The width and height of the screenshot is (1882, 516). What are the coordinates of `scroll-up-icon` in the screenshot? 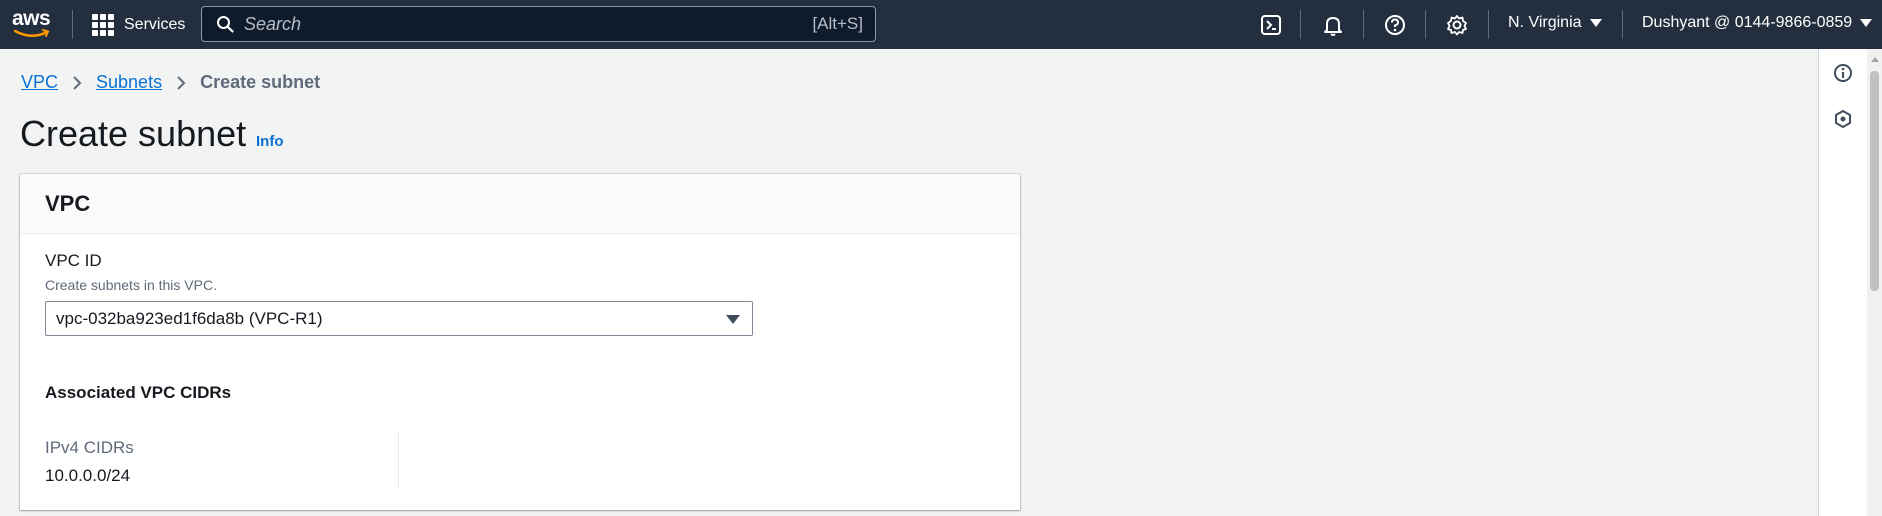 It's located at (1875, 59).